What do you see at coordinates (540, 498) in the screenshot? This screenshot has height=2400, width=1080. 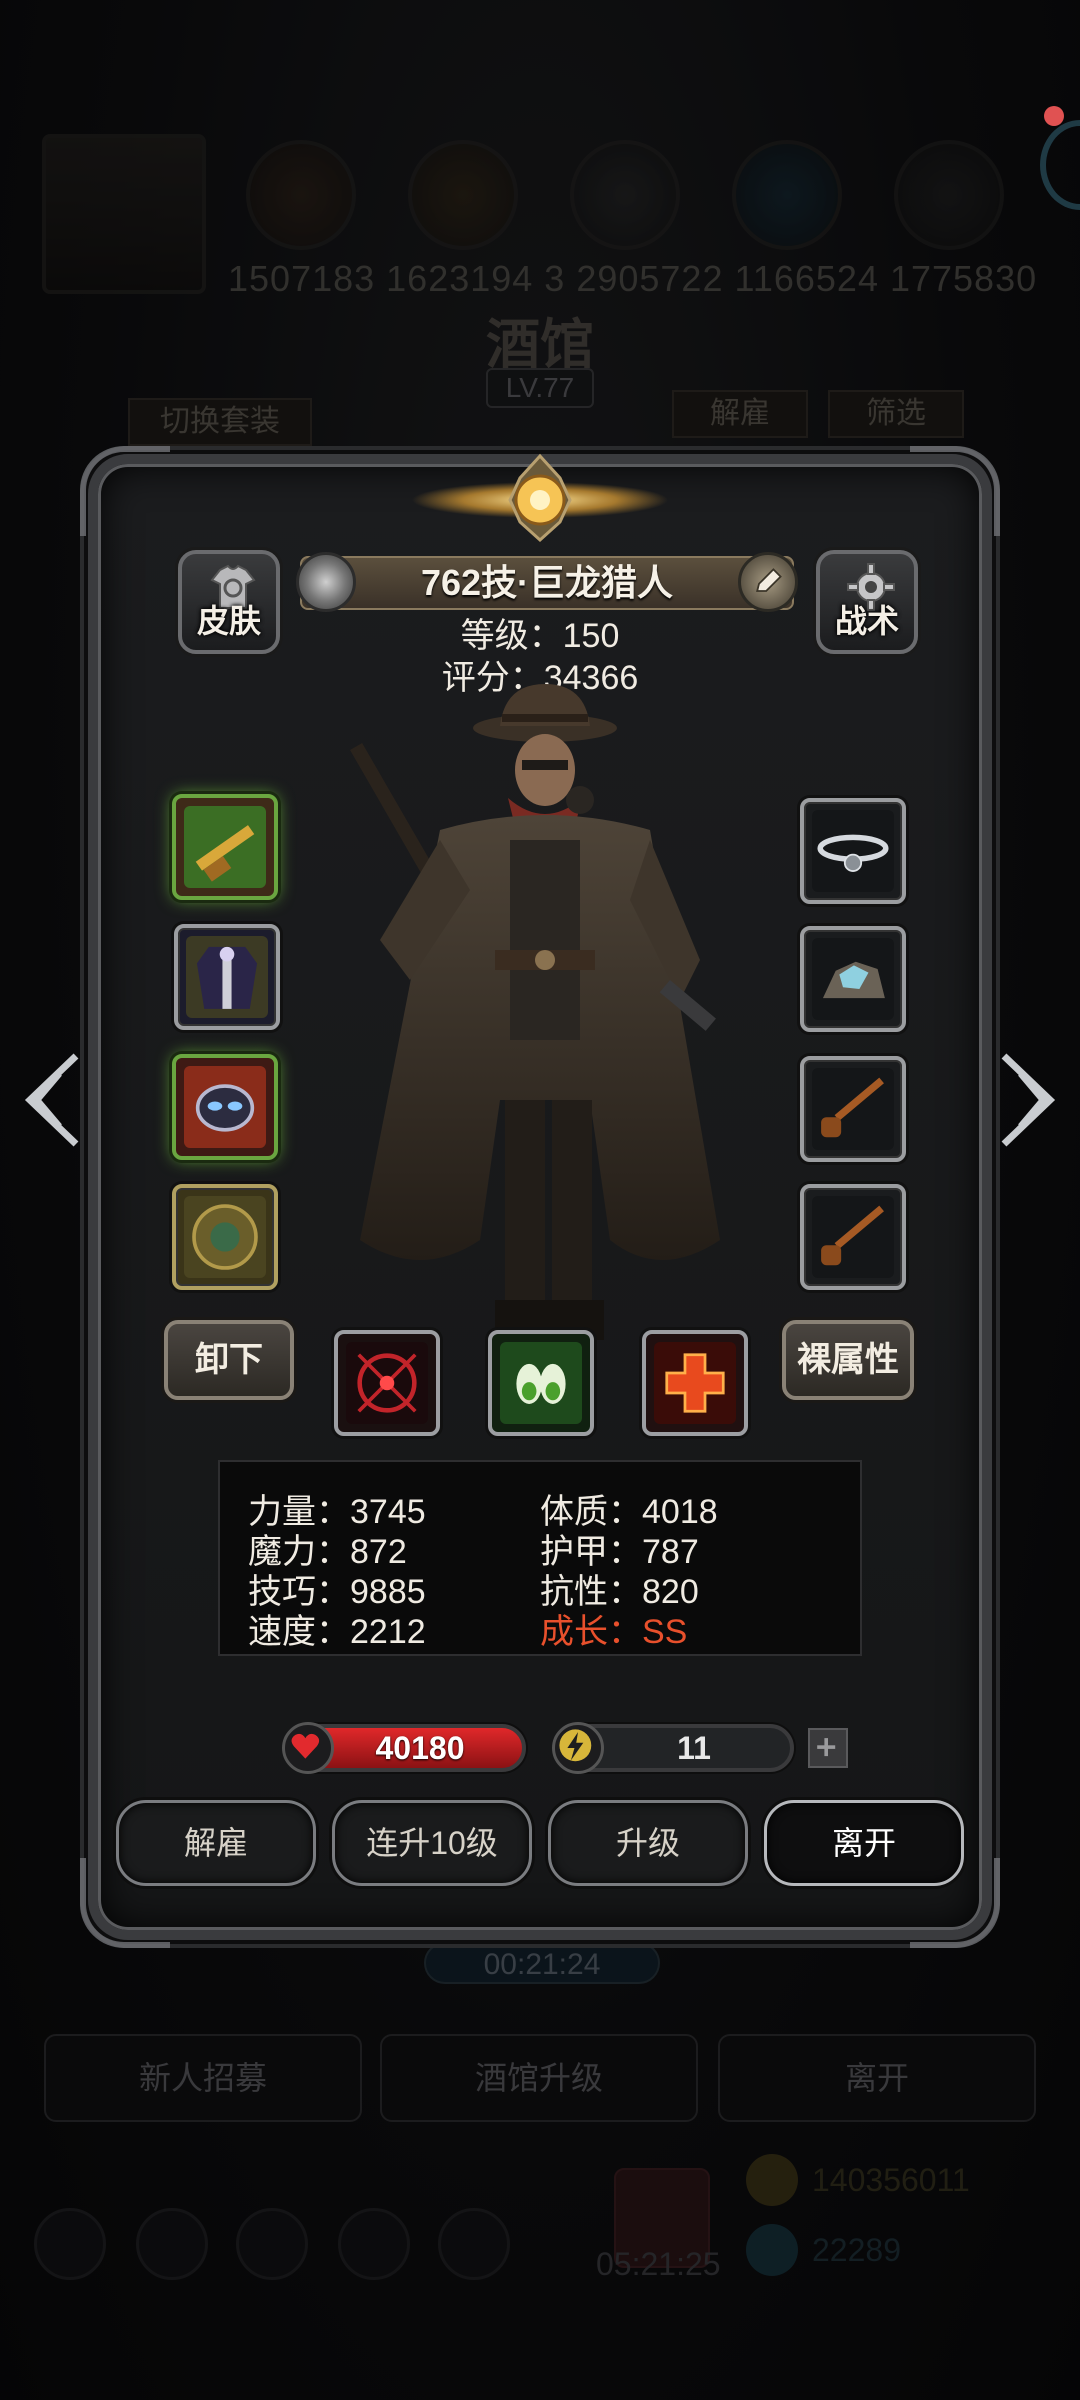 I see `panel-emblem-icon` at bounding box center [540, 498].